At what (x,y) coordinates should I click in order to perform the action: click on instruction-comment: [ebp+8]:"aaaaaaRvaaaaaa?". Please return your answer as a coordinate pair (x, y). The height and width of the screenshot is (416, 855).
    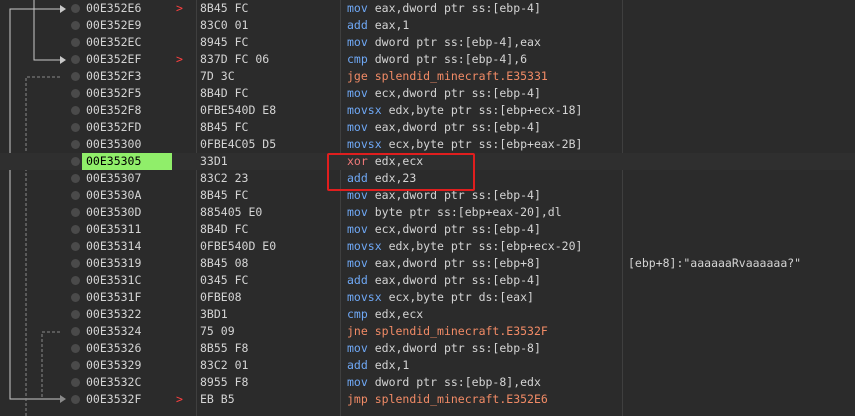
    Looking at the image, I should click on (715, 263).